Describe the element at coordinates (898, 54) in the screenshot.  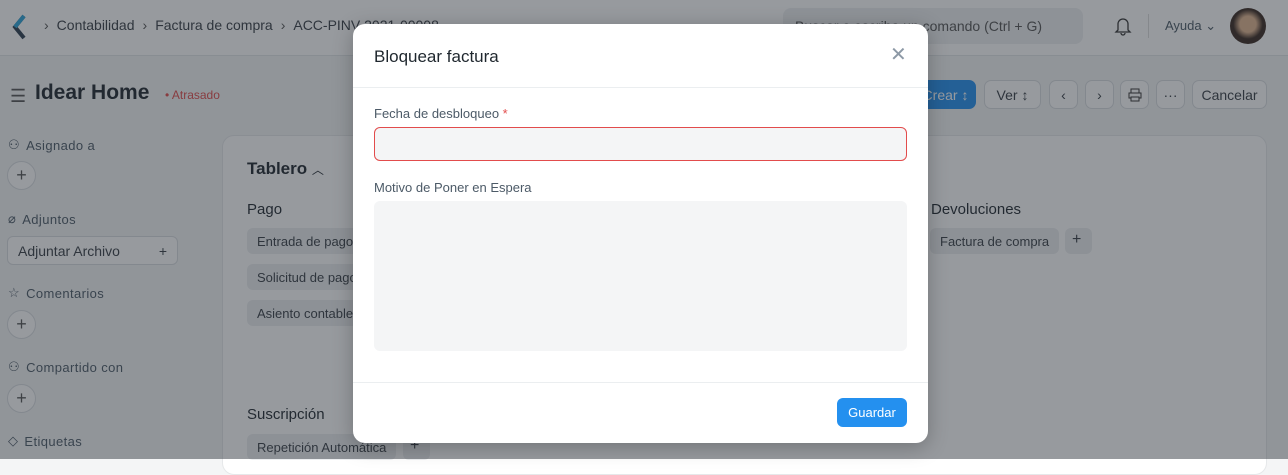
I see `close-icon: ✕` at that location.